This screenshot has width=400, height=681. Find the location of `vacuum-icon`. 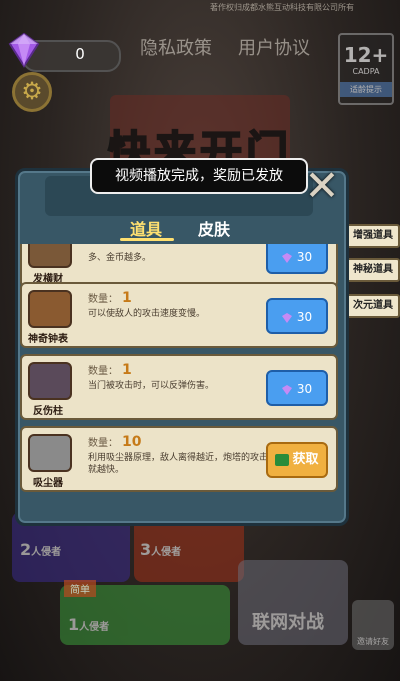

vacuum-icon is located at coordinates (50, 453).